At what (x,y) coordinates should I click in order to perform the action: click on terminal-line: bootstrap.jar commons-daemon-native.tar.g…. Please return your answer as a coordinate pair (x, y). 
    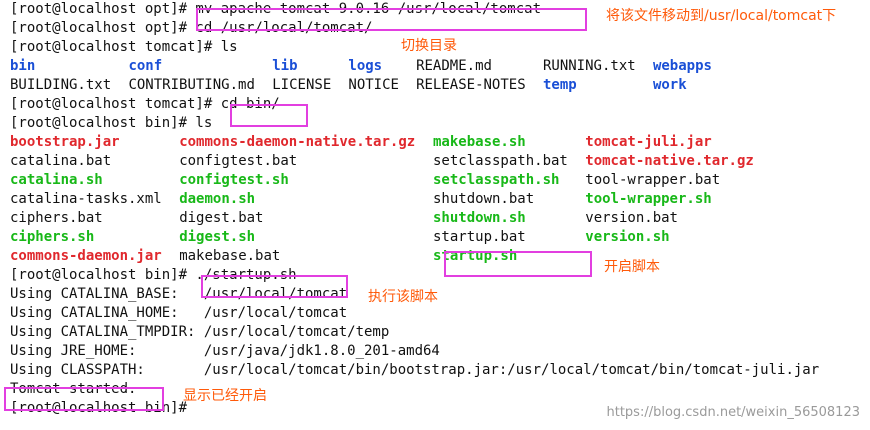
    Looking at the image, I should click on (440, 142).